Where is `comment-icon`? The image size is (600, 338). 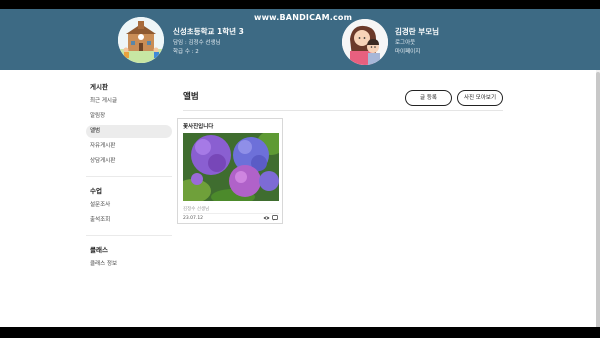
comment-icon is located at coordinates (275, 218).